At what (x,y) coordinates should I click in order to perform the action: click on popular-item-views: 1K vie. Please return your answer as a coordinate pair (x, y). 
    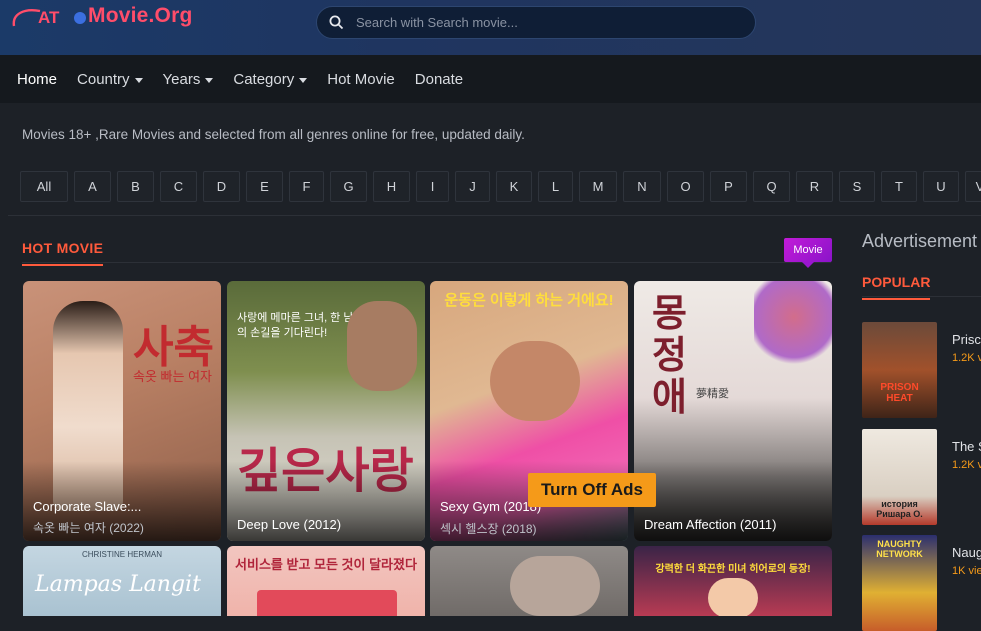
    Looking at the image, I should click on (966, 571).